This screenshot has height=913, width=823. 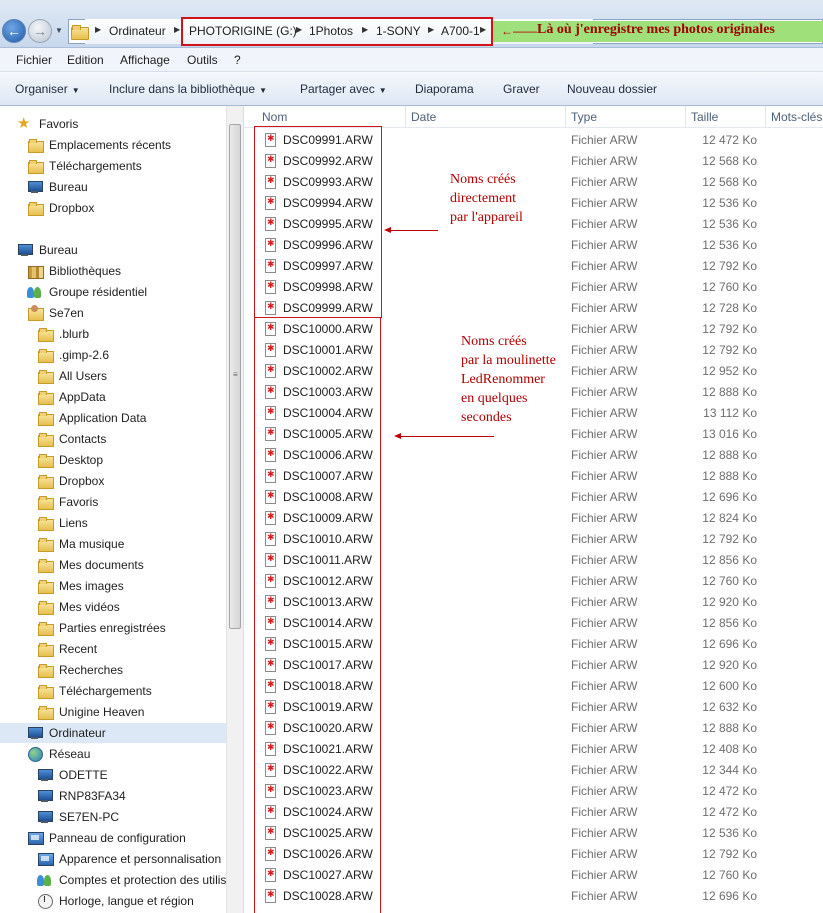 What do you see at coordinates (145, 60) in the screenshot?
I see `menu-affichage: Affichage` at bounding box center [145, 60].